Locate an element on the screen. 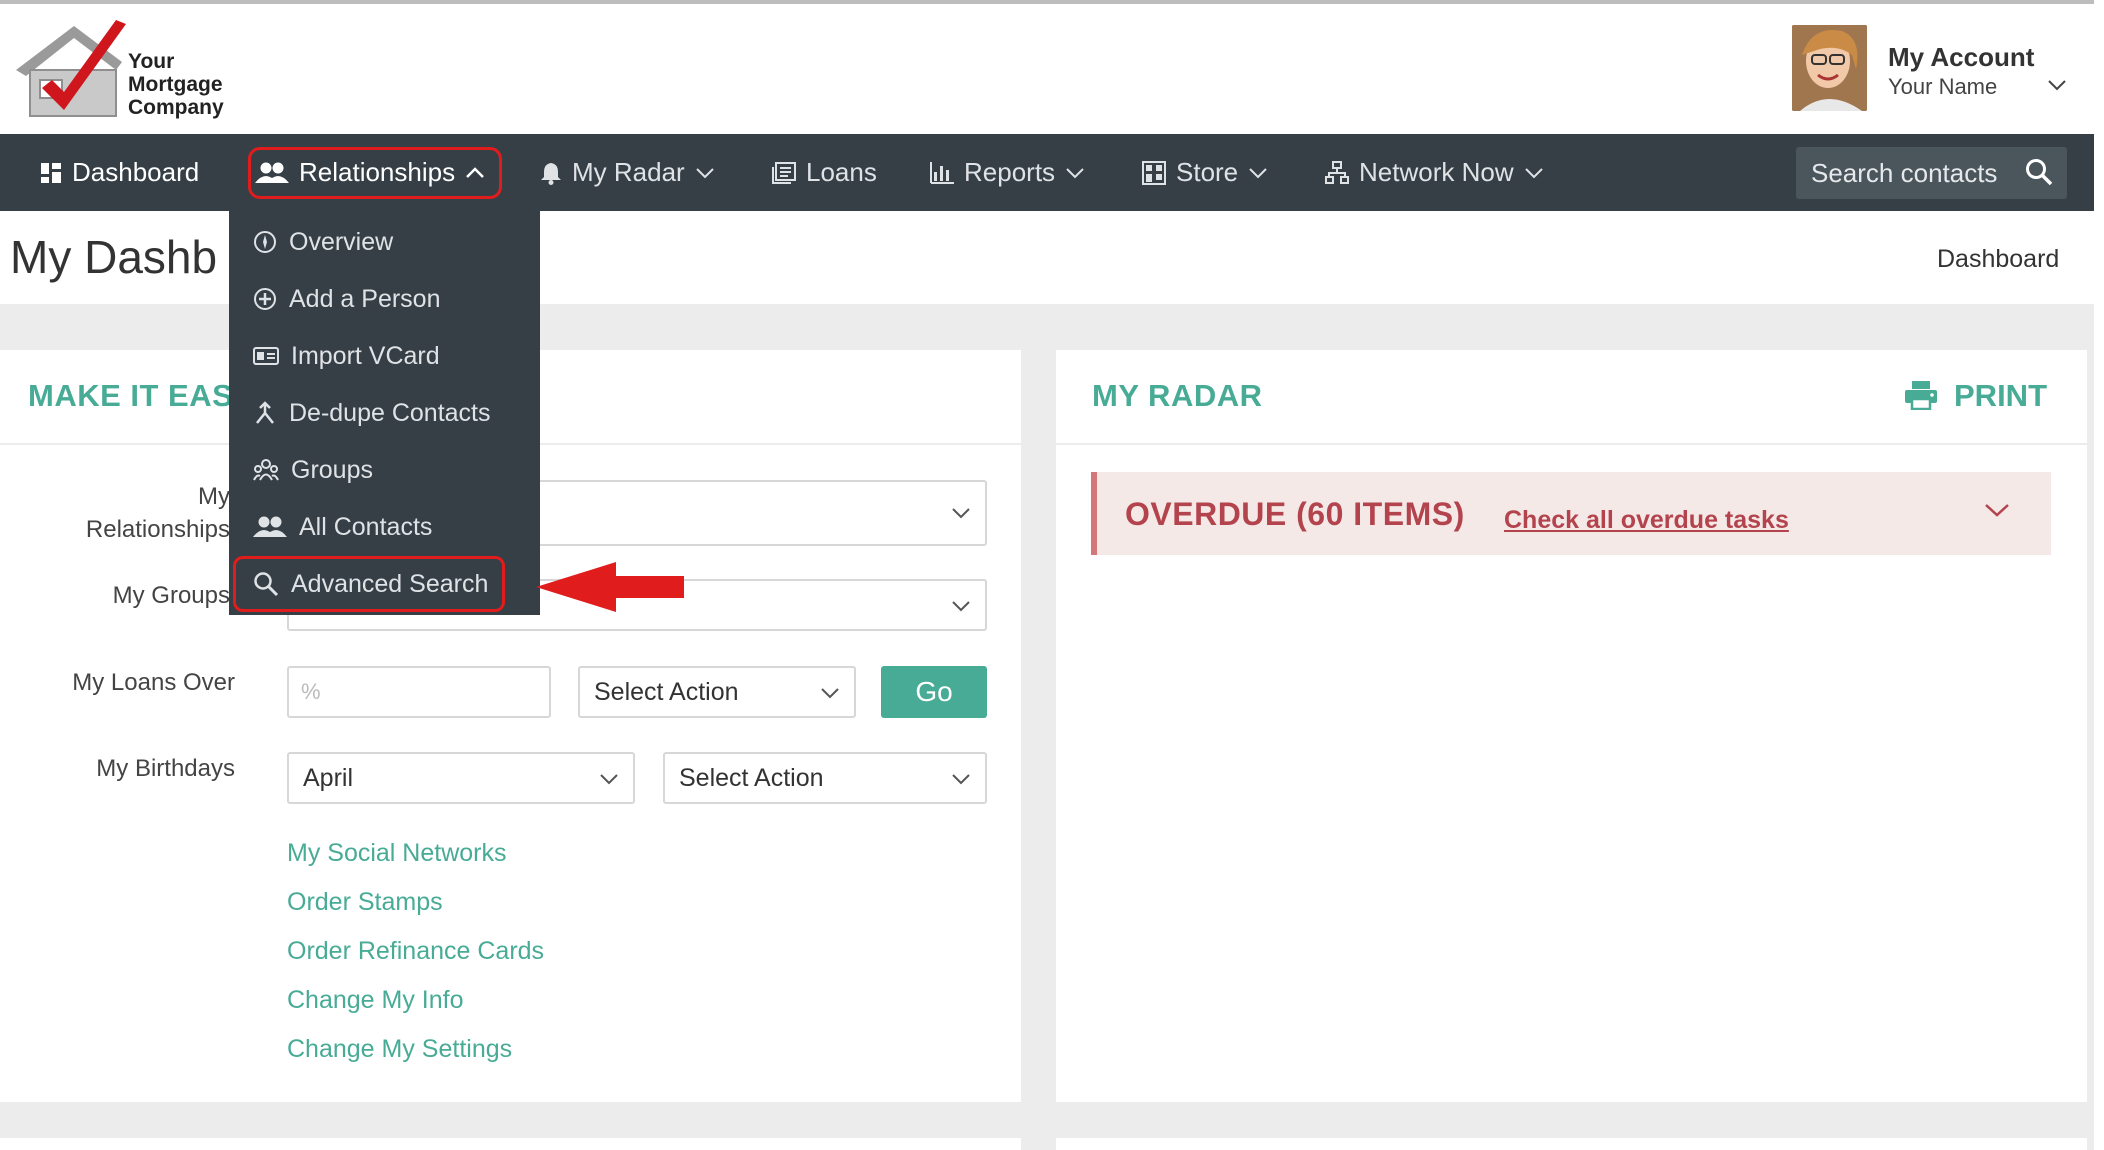  nav-label: Network Now is located at coordinates (1436, 172).